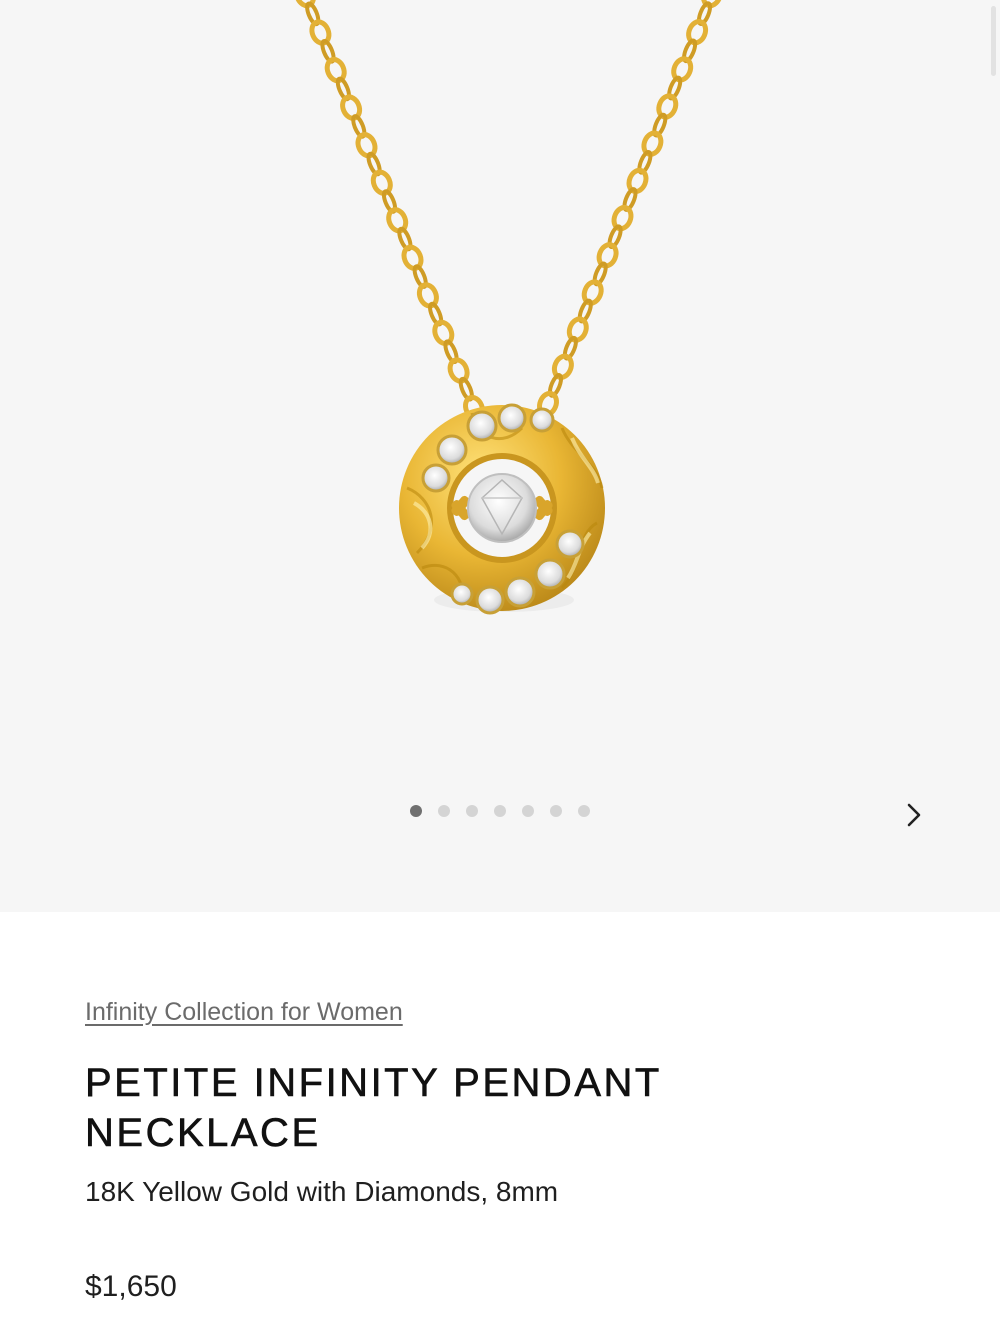  I want to click on necklace-chain-left, so click(389, 211).